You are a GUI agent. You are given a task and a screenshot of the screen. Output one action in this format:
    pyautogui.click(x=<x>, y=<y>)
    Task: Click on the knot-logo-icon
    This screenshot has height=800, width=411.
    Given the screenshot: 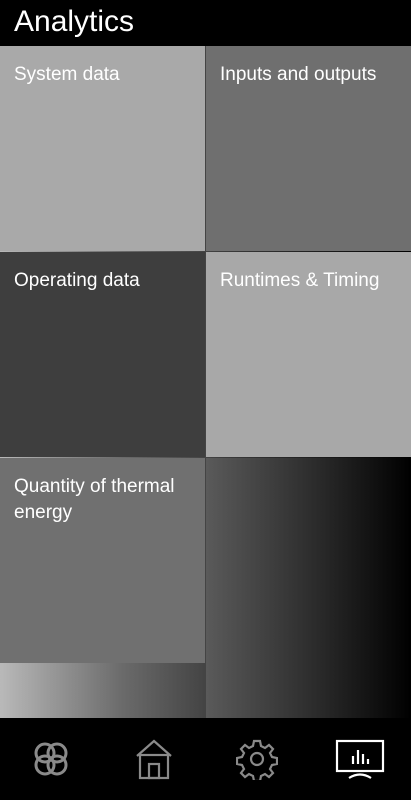 What is the action you would take?
    pyautogui.click(x=51, y=759)
    